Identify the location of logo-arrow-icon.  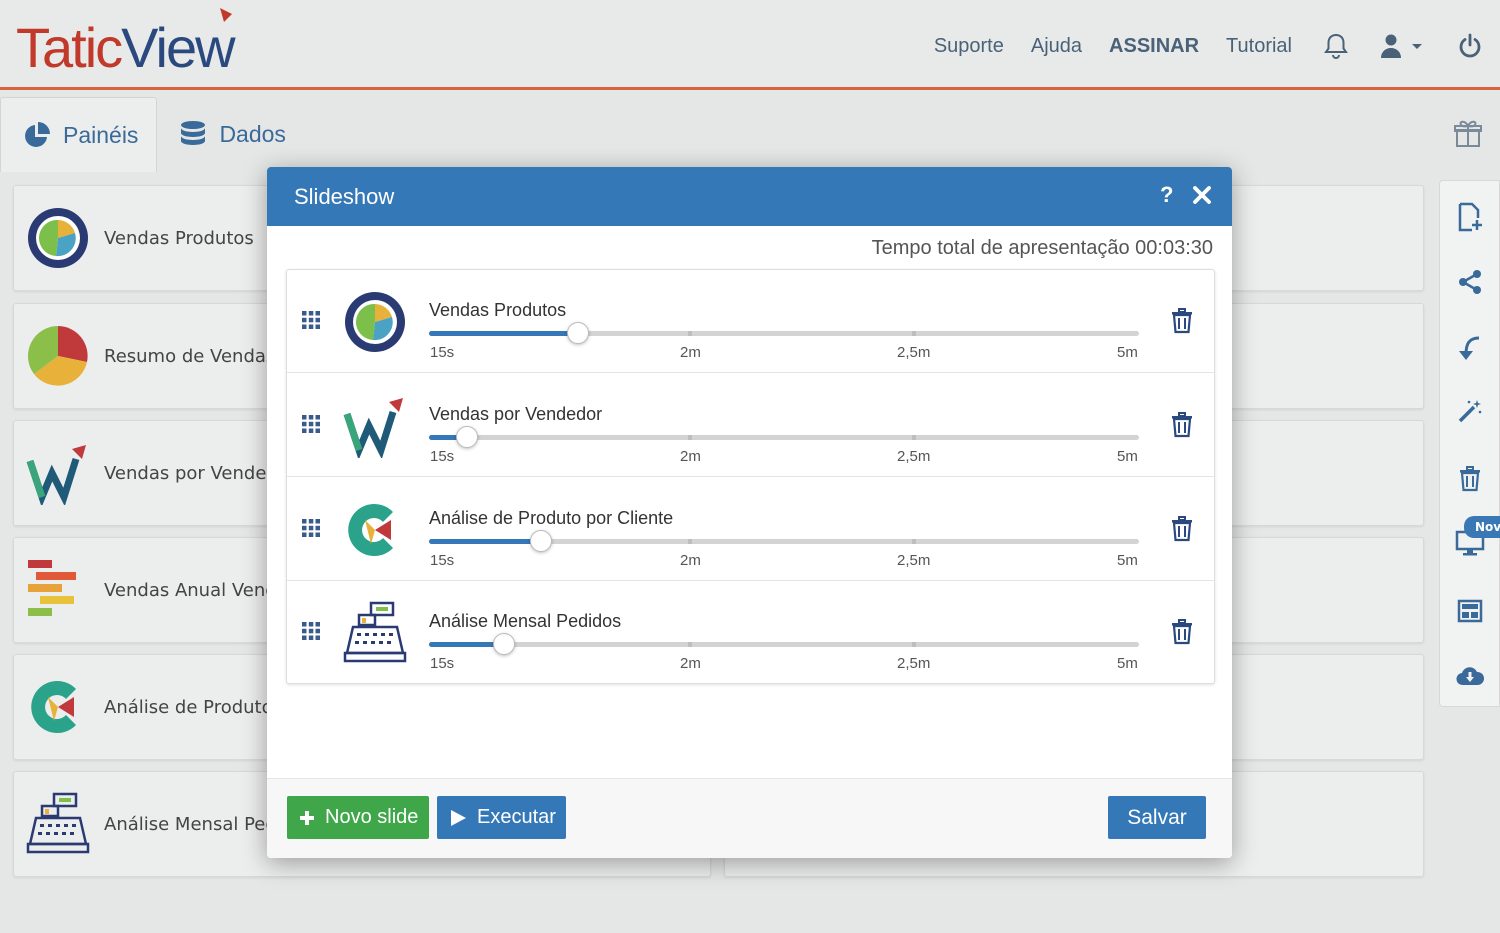
(225, 15).